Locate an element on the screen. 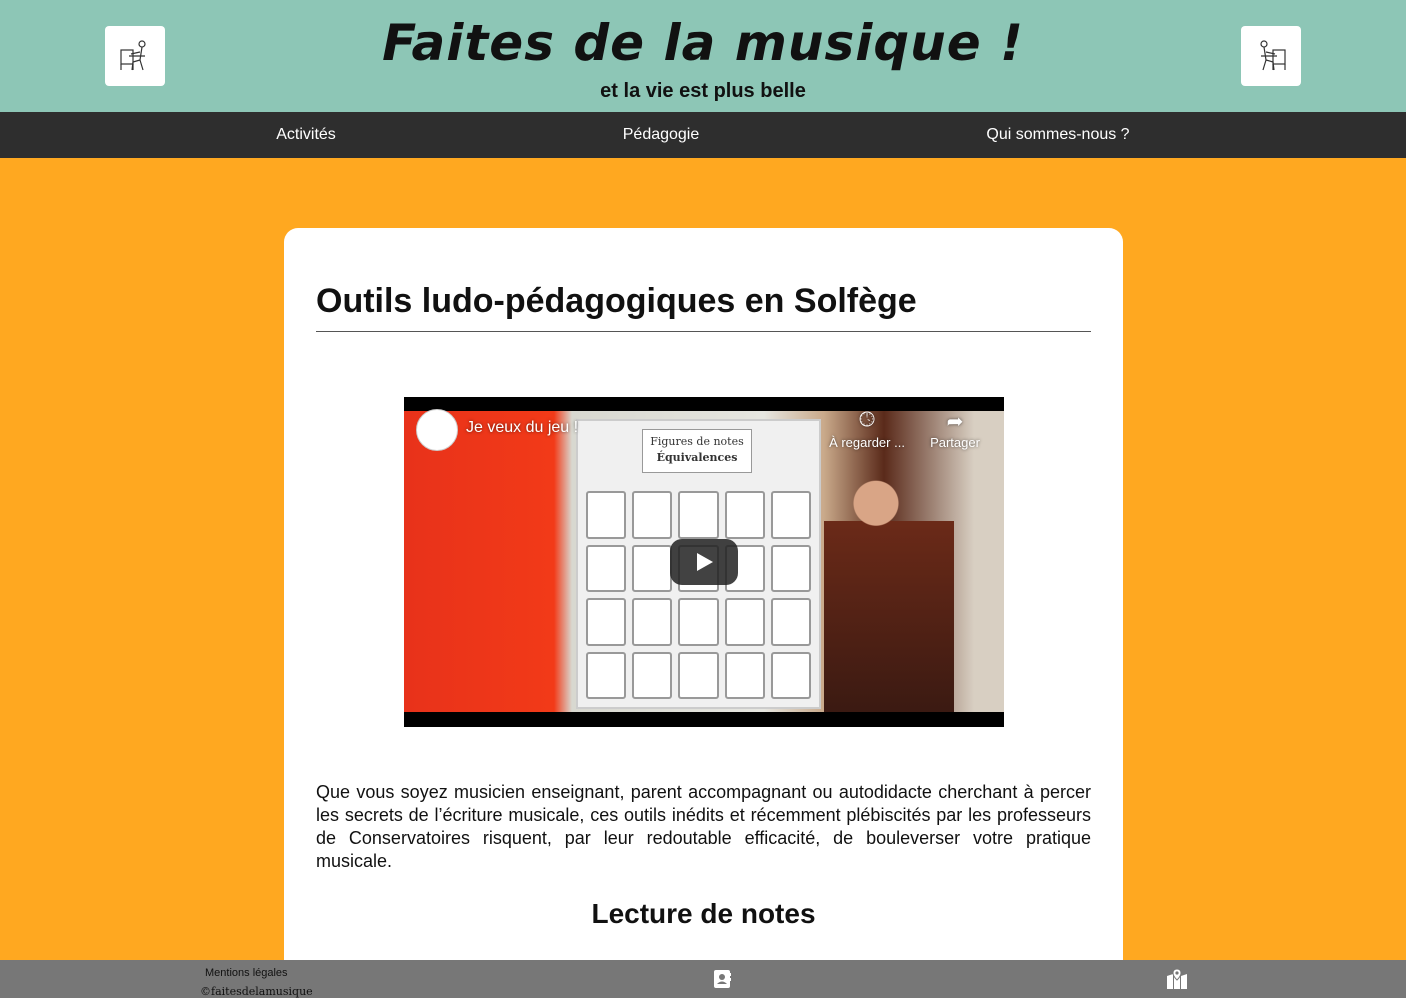 This screenshot has width=1406, height=998. board-label: Figures de notes Équivalences is located at coordinates (697, 451).